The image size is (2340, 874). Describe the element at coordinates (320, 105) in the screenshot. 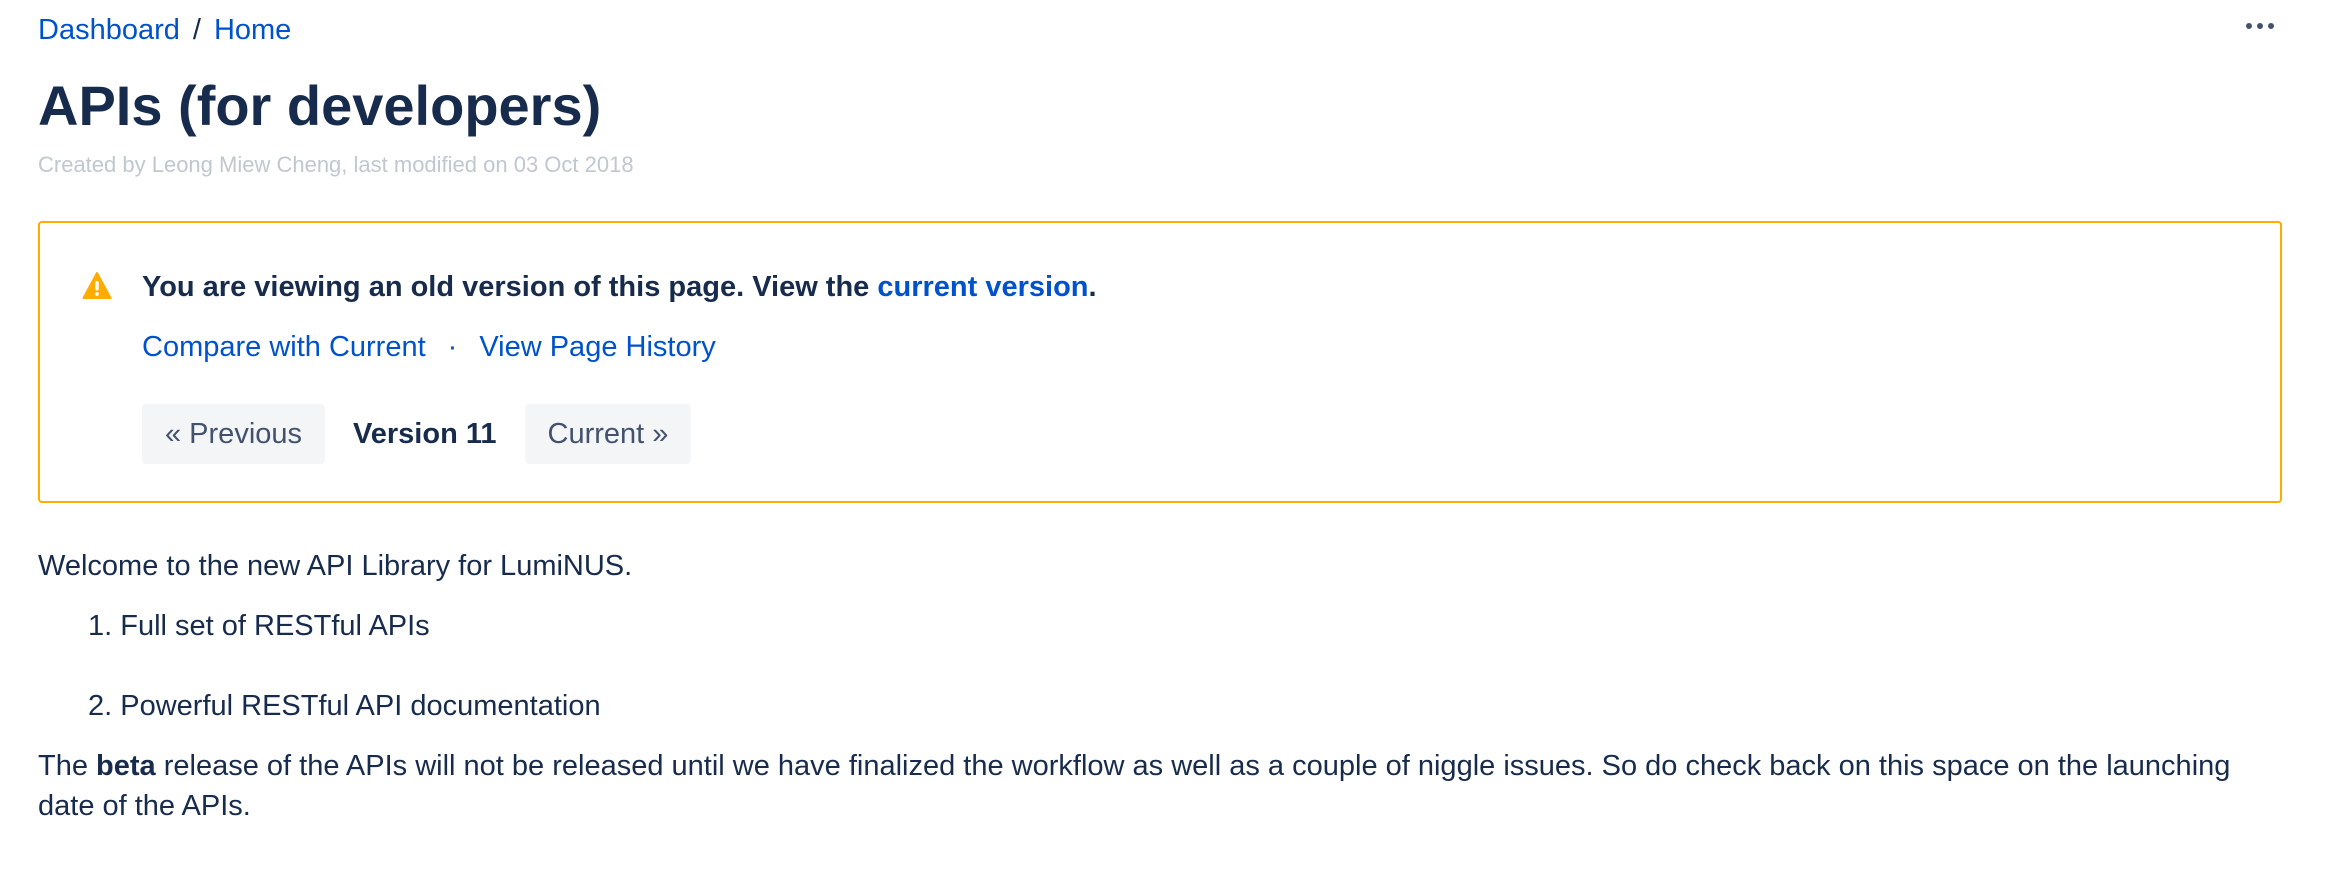

I see `page-title: APIs (for developers)` at that location.